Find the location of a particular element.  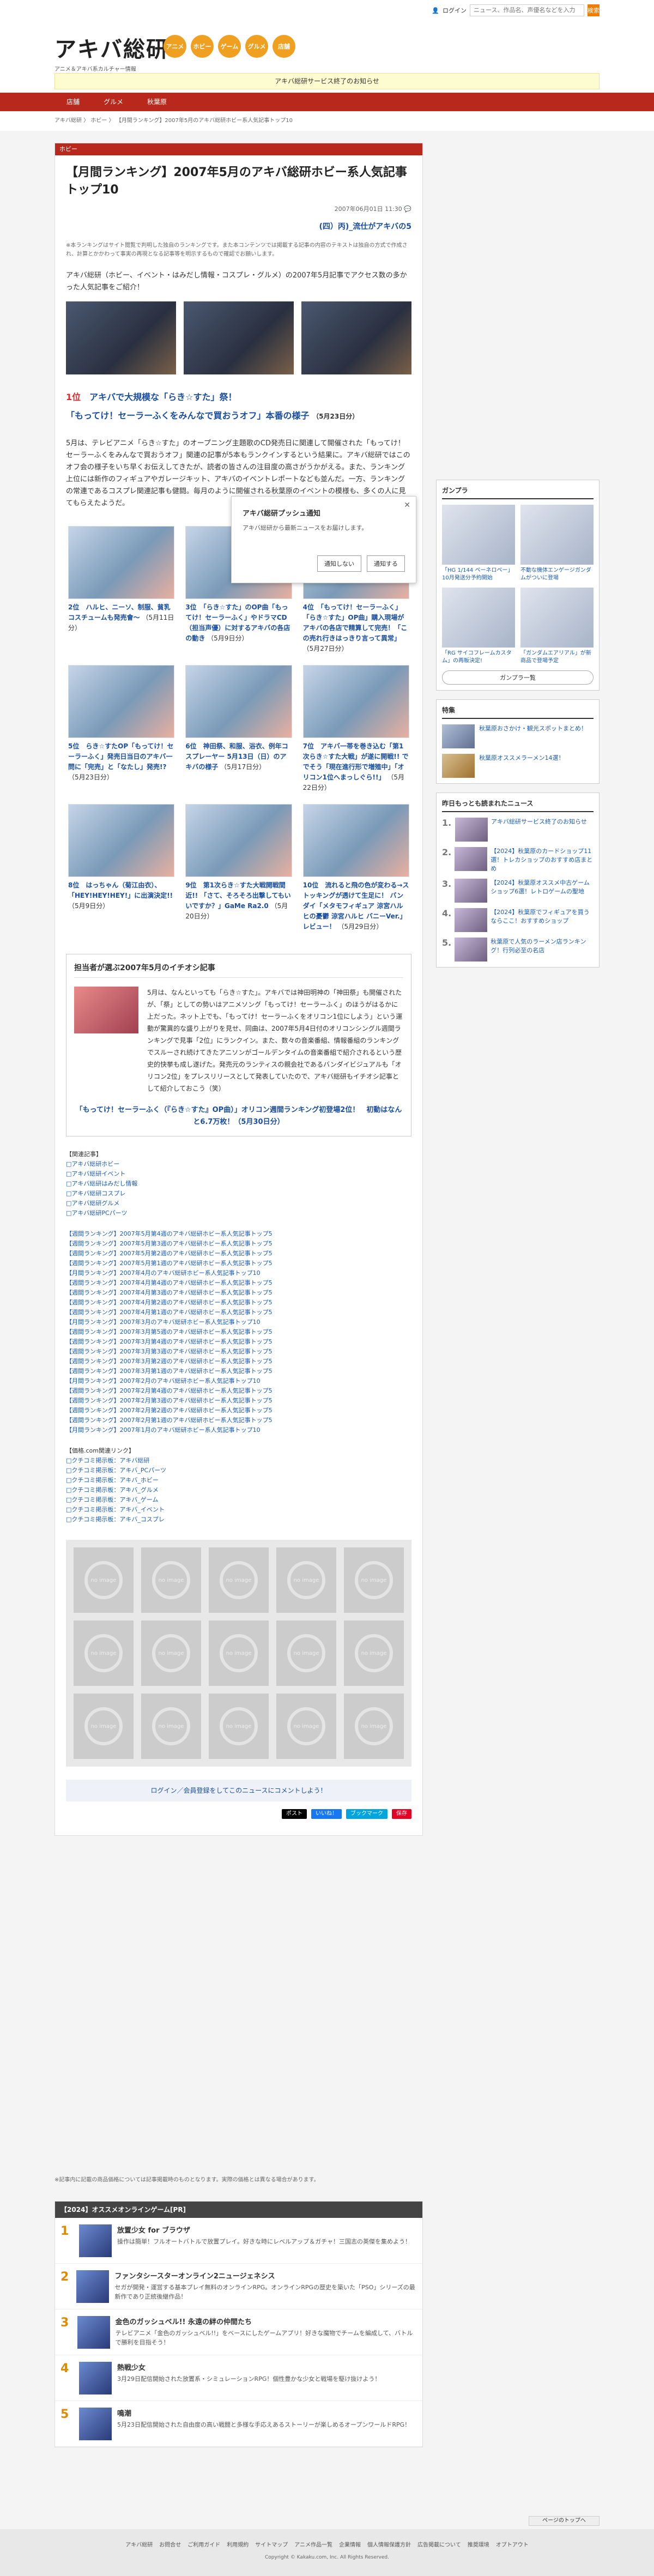

kakaku-link: □クチコミ掲示板：アキバ_ゲーム is located at coordinates (239, 1500).